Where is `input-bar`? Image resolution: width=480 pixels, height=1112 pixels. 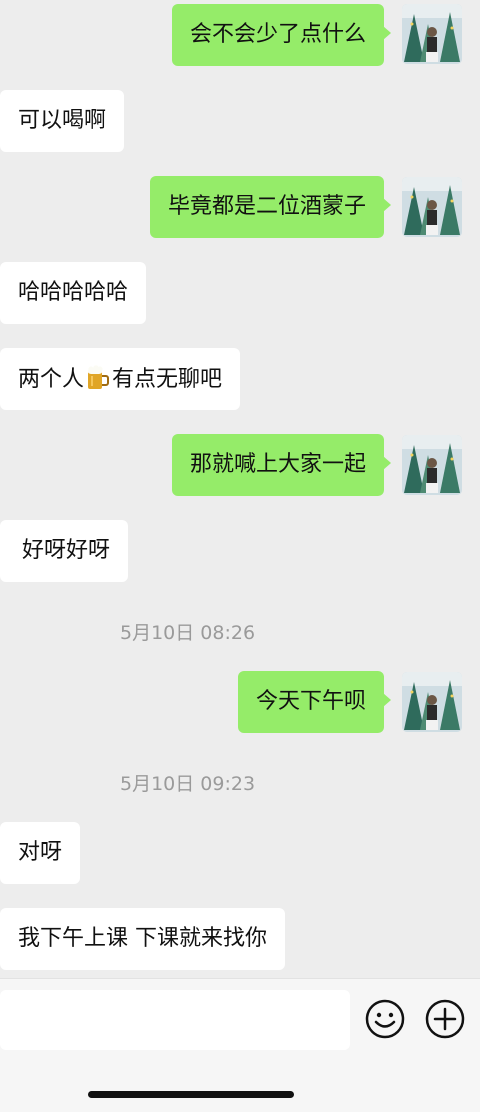
input-bar is located at coordinates (240, 1045).